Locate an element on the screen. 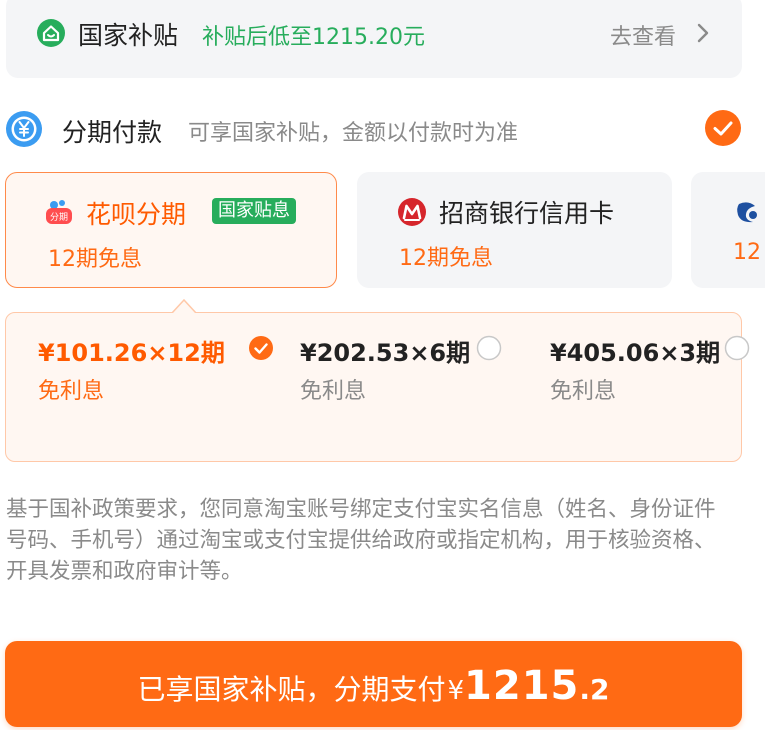 The width and height of the screenshot is (765, 730). view-details-link: 去查看 is located at coordinates (643, 35).